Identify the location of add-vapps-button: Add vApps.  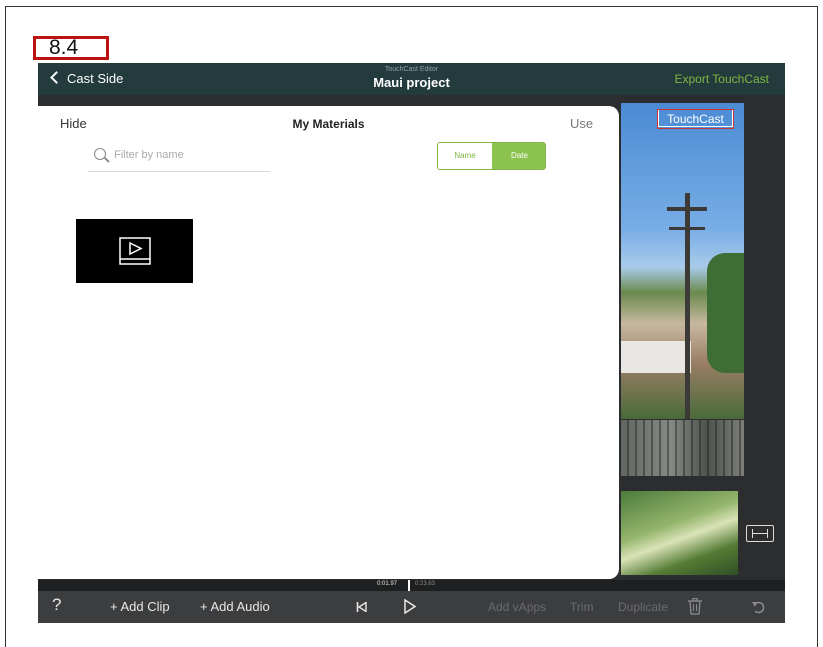
(517, 607).